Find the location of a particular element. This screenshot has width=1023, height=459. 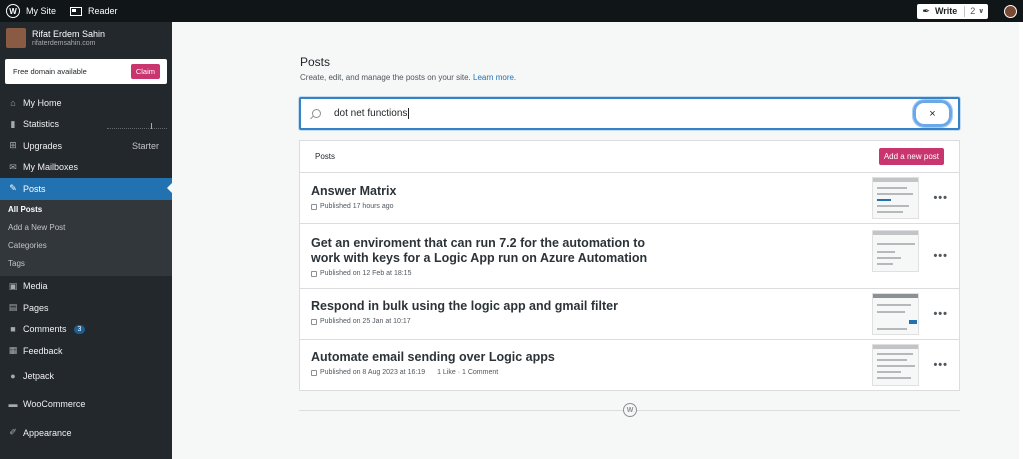

sidebar-item-label: WooCommerce is located at coordinates (54, 404).